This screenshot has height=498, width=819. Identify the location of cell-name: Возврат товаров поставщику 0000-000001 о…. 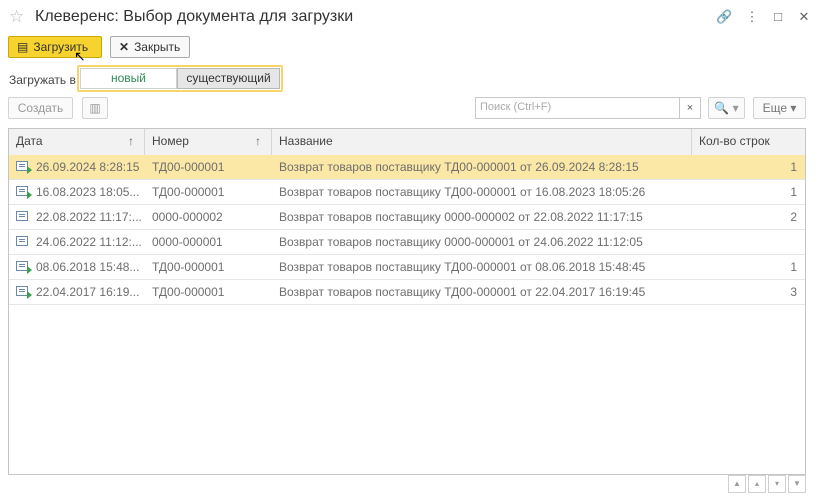
(461, 242).